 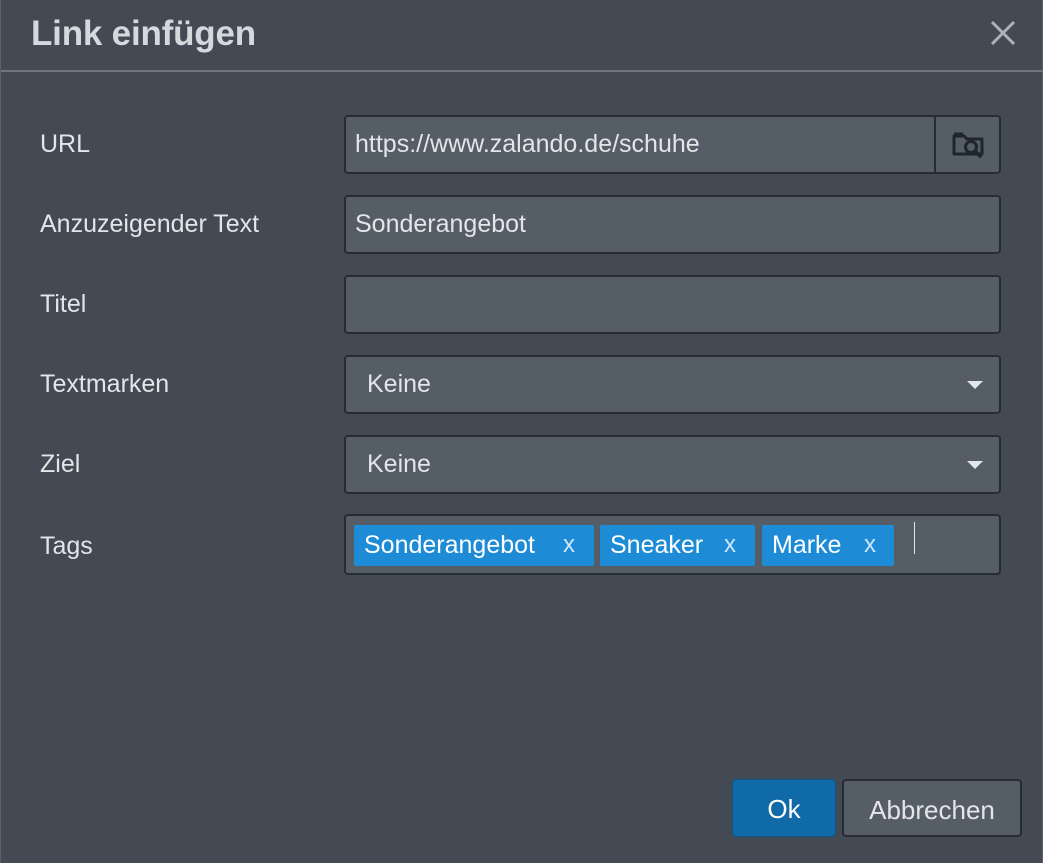 I want to click on dialog-header: Link einfügen, so click(x=522, y=36).